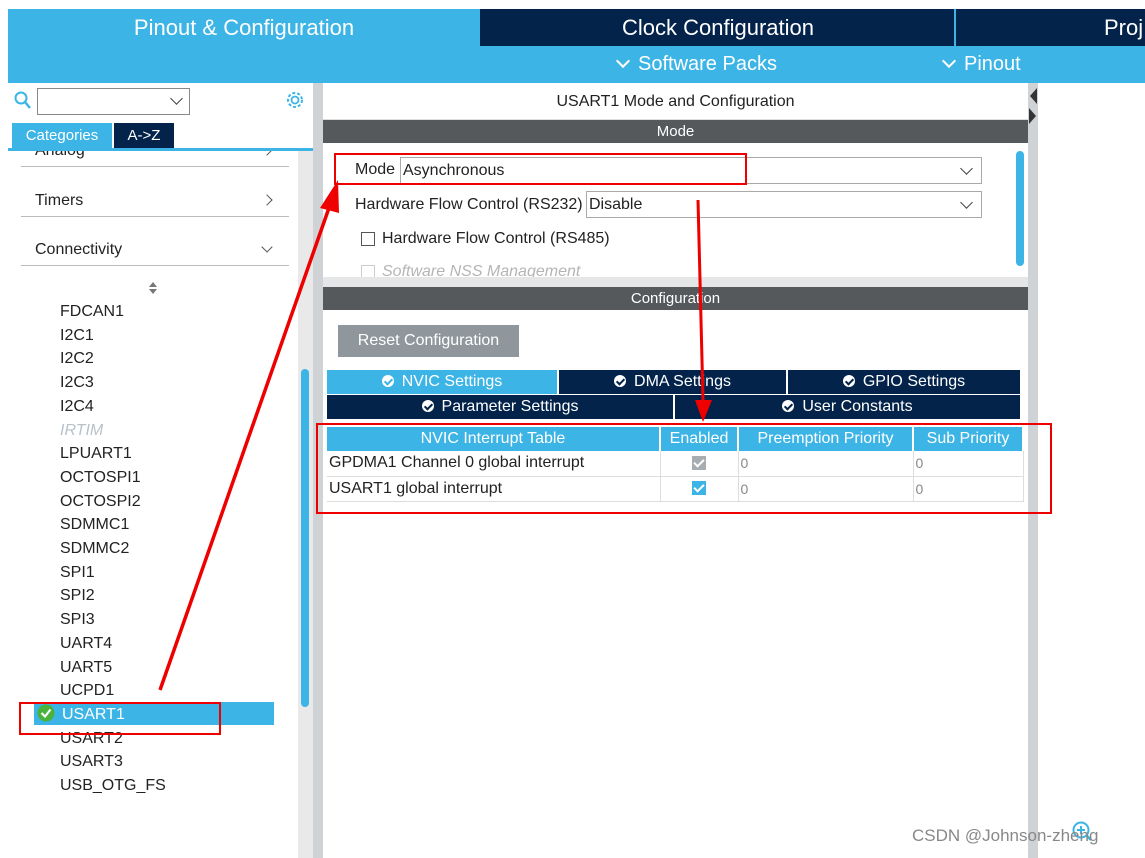 The width and height of the screenshot is (1145, 858). Describe the element at coordinates (718, 27) in the screenshot. I see `tab-clock-configuration: Clock Configuration` at that location.